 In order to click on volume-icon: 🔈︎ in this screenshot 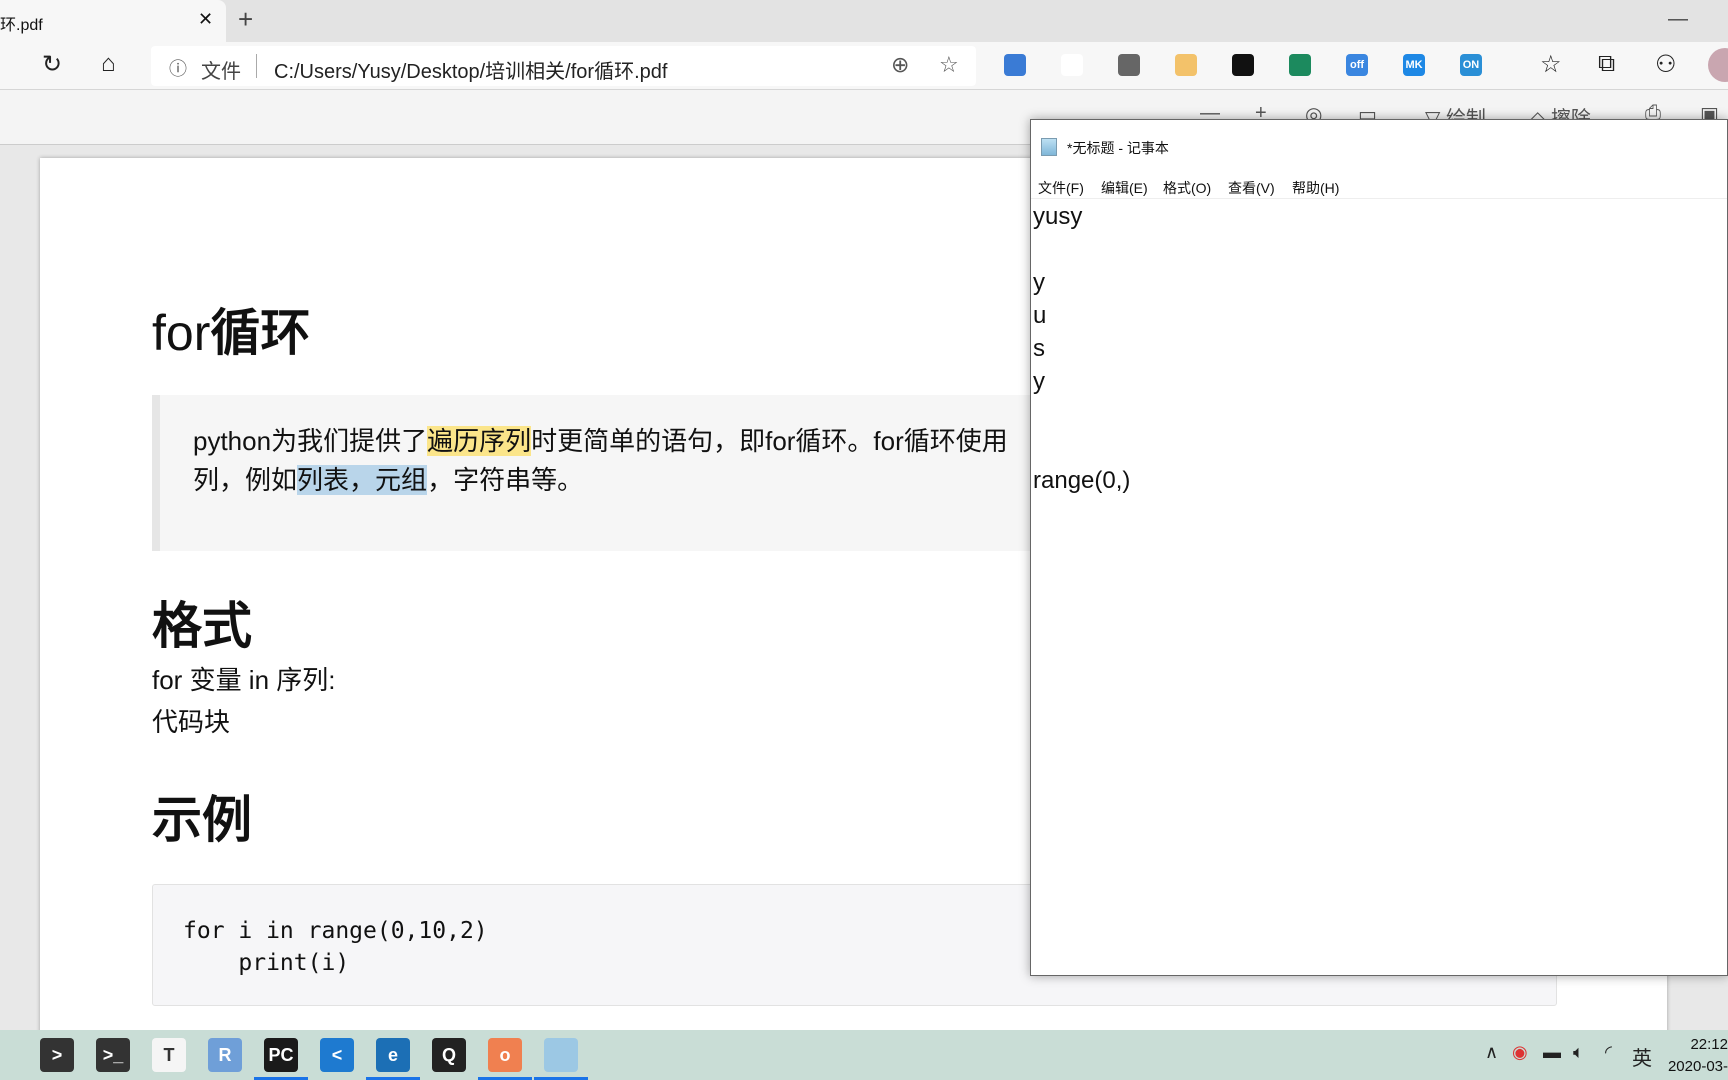, I will do `click(1578, 1052)`.